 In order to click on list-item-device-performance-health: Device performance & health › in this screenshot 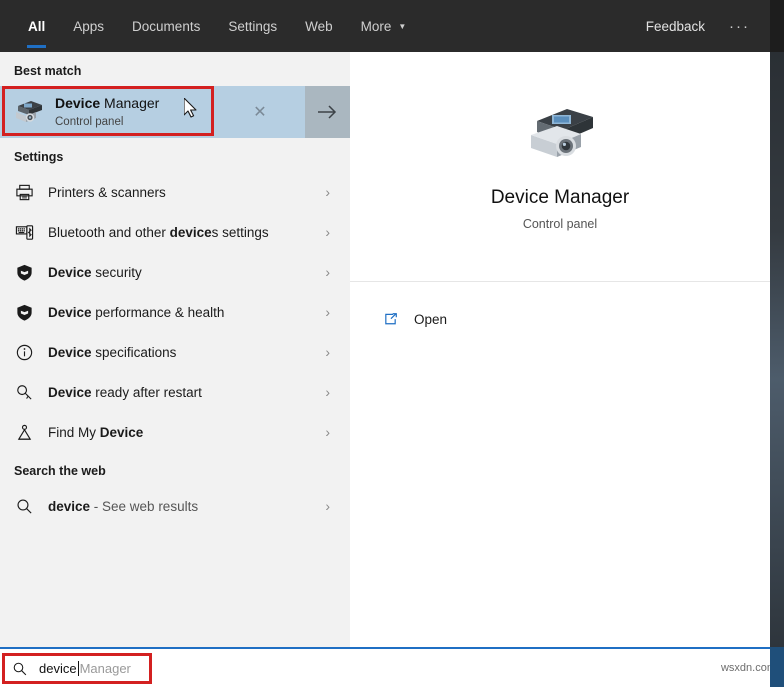, I will do `click(175, 312)`.